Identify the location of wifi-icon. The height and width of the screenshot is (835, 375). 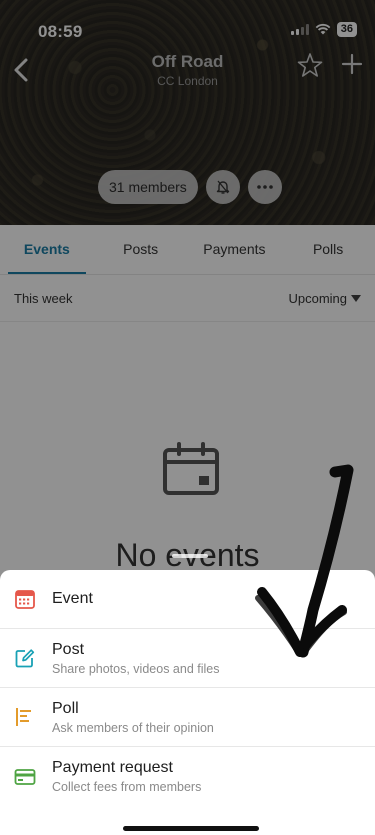
(323, 30).